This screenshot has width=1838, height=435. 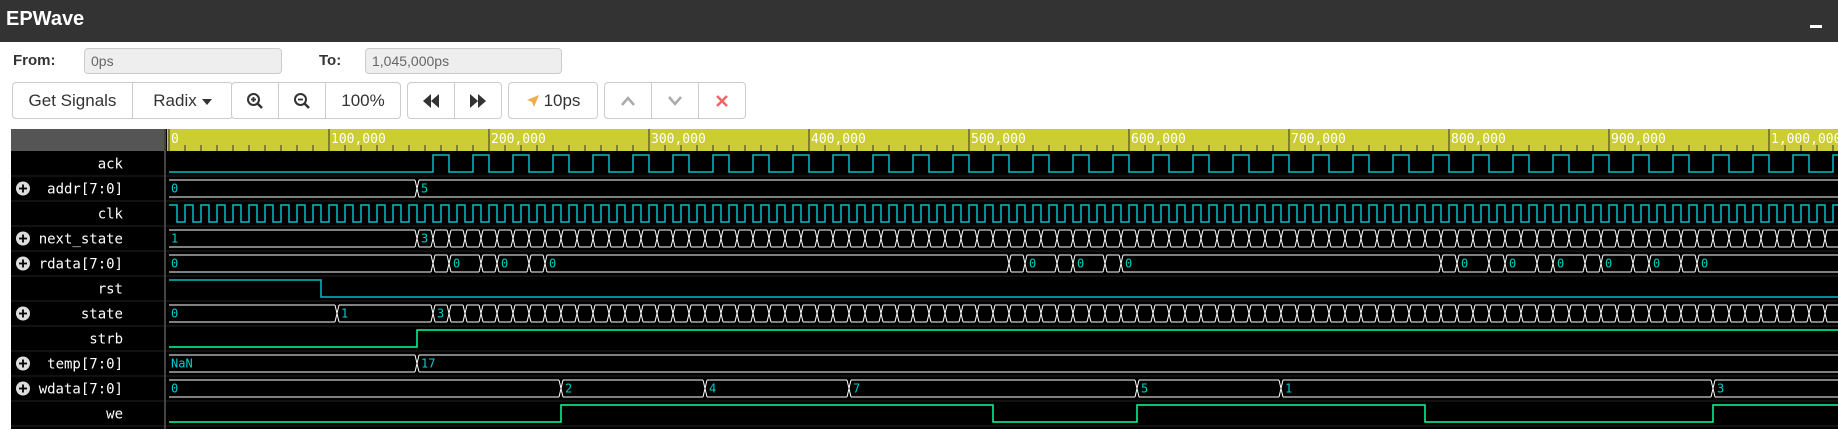 I want to click on signal-name: rdata[7:0], so click(x=81, y=265).